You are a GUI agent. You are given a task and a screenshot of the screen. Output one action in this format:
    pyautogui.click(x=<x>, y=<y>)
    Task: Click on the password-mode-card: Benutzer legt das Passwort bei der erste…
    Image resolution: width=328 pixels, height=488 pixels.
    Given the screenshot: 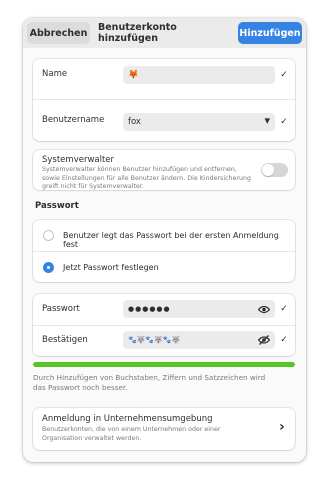 What is the action you would take?
    pyautogui.click(x=164, y=251)
    